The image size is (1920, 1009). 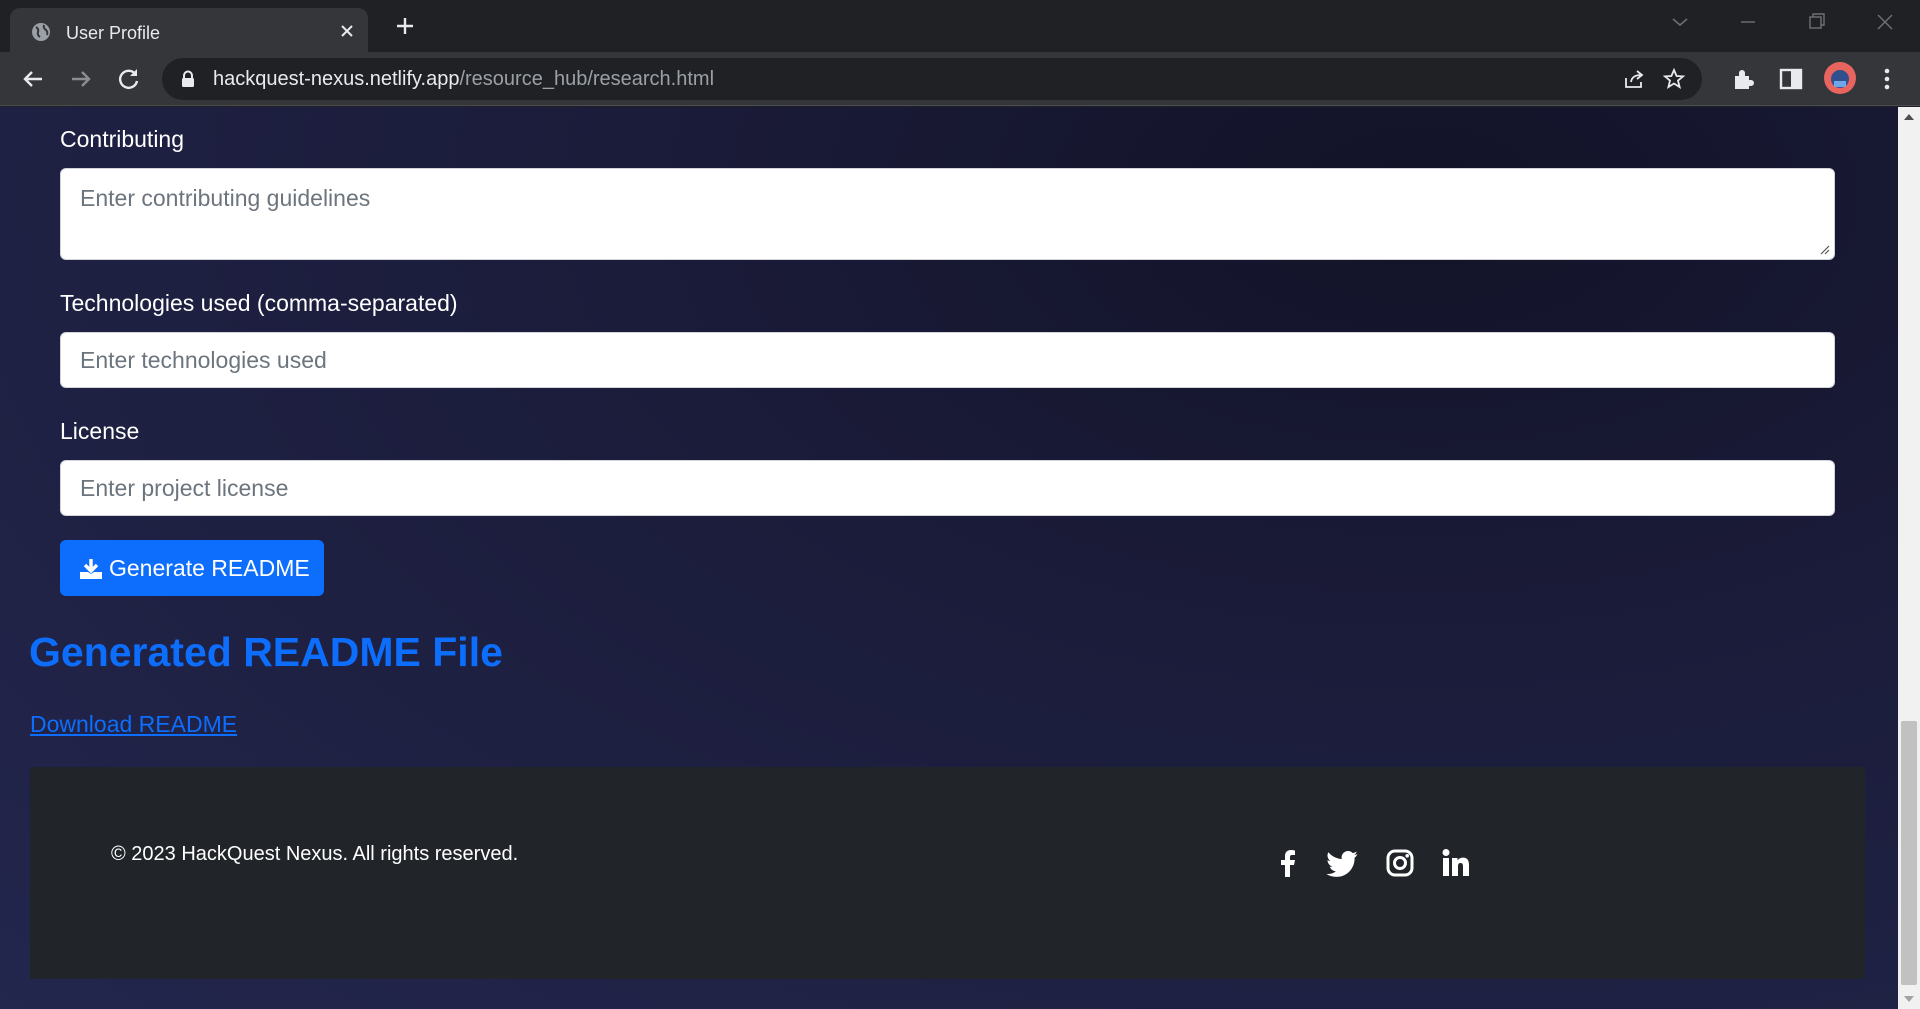 I want to click on minimize-icon, so click(x=1748, y=22).